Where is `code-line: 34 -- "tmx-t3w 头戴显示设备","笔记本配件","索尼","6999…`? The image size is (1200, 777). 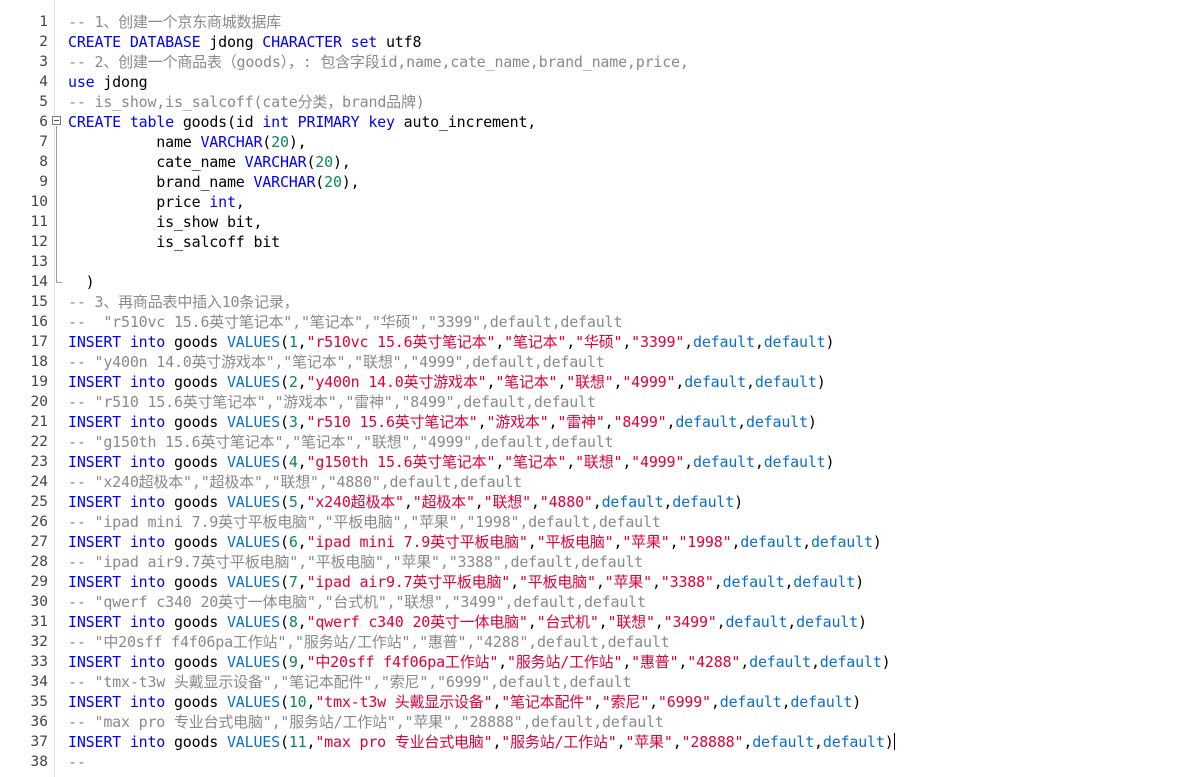 code-line: 34 -- "tmx-t3w 头戴显示设备","笔记本配件","索尼","6999… is located at coordinates (600, 682).